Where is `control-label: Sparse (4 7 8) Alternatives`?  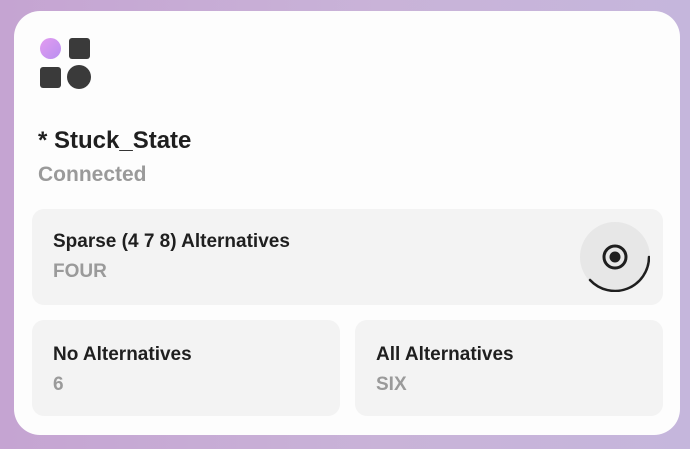 control-label: Sparse (4 7 8) Alternatives is located at coordinates (171, 241).